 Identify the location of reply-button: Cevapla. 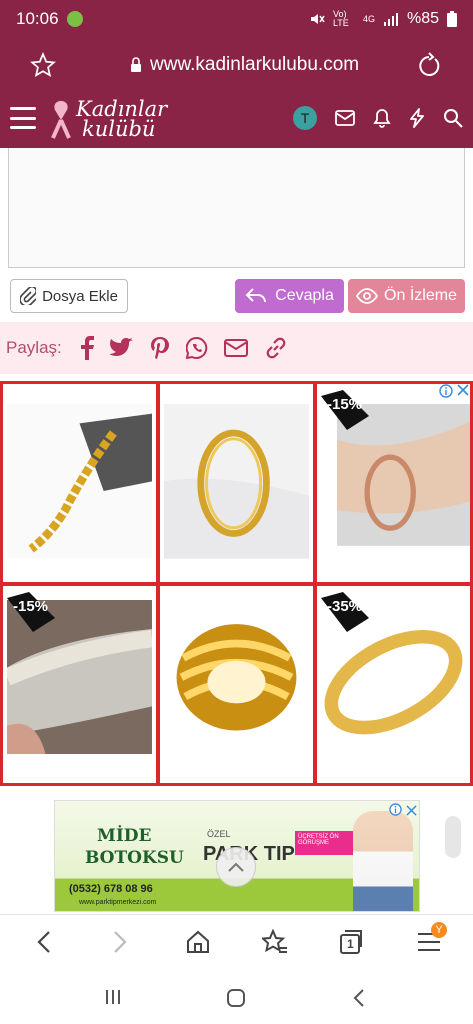
(289, 296).